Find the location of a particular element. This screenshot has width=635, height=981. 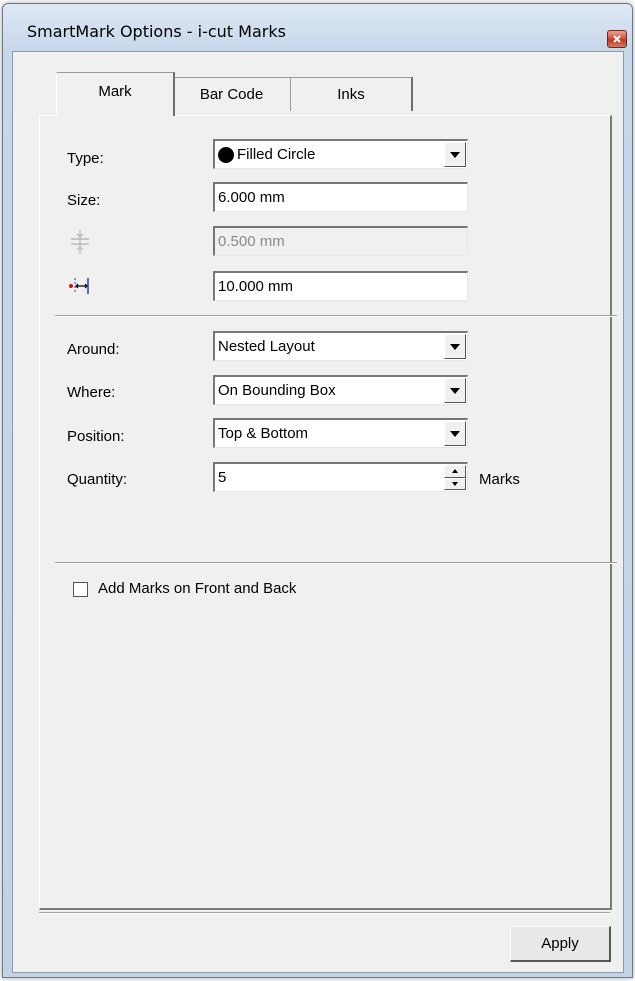

type-dropdown-arrow is located at coordinates (455, 154).